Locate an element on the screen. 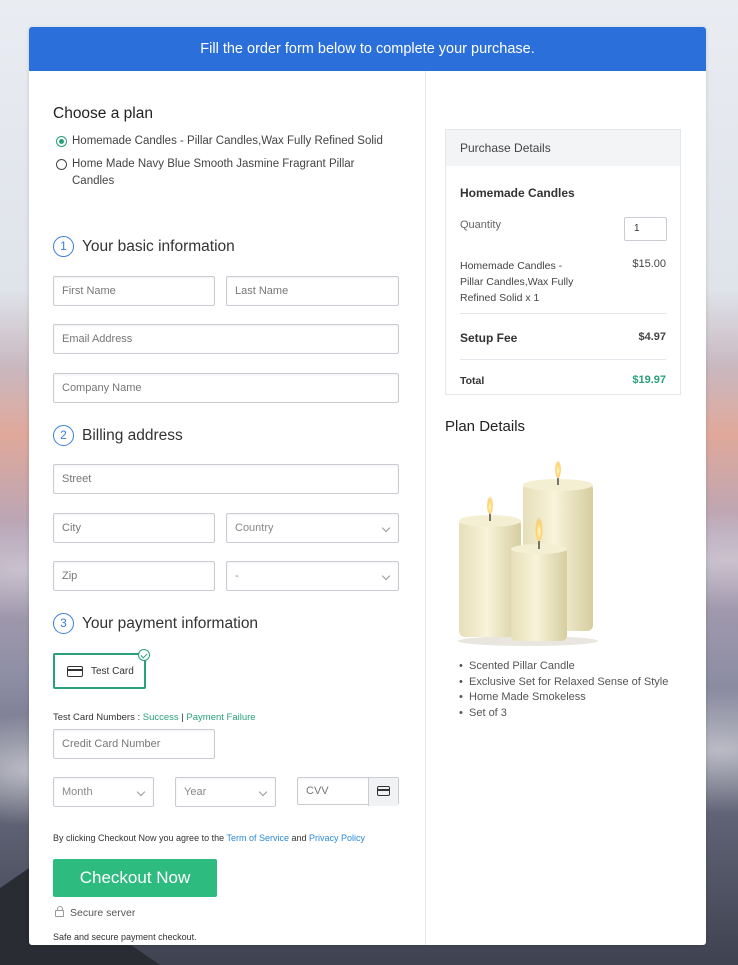 Image resolution: width=738 pixels, height=965 pixels. country-select: Country is located at coordinates (312, 528).